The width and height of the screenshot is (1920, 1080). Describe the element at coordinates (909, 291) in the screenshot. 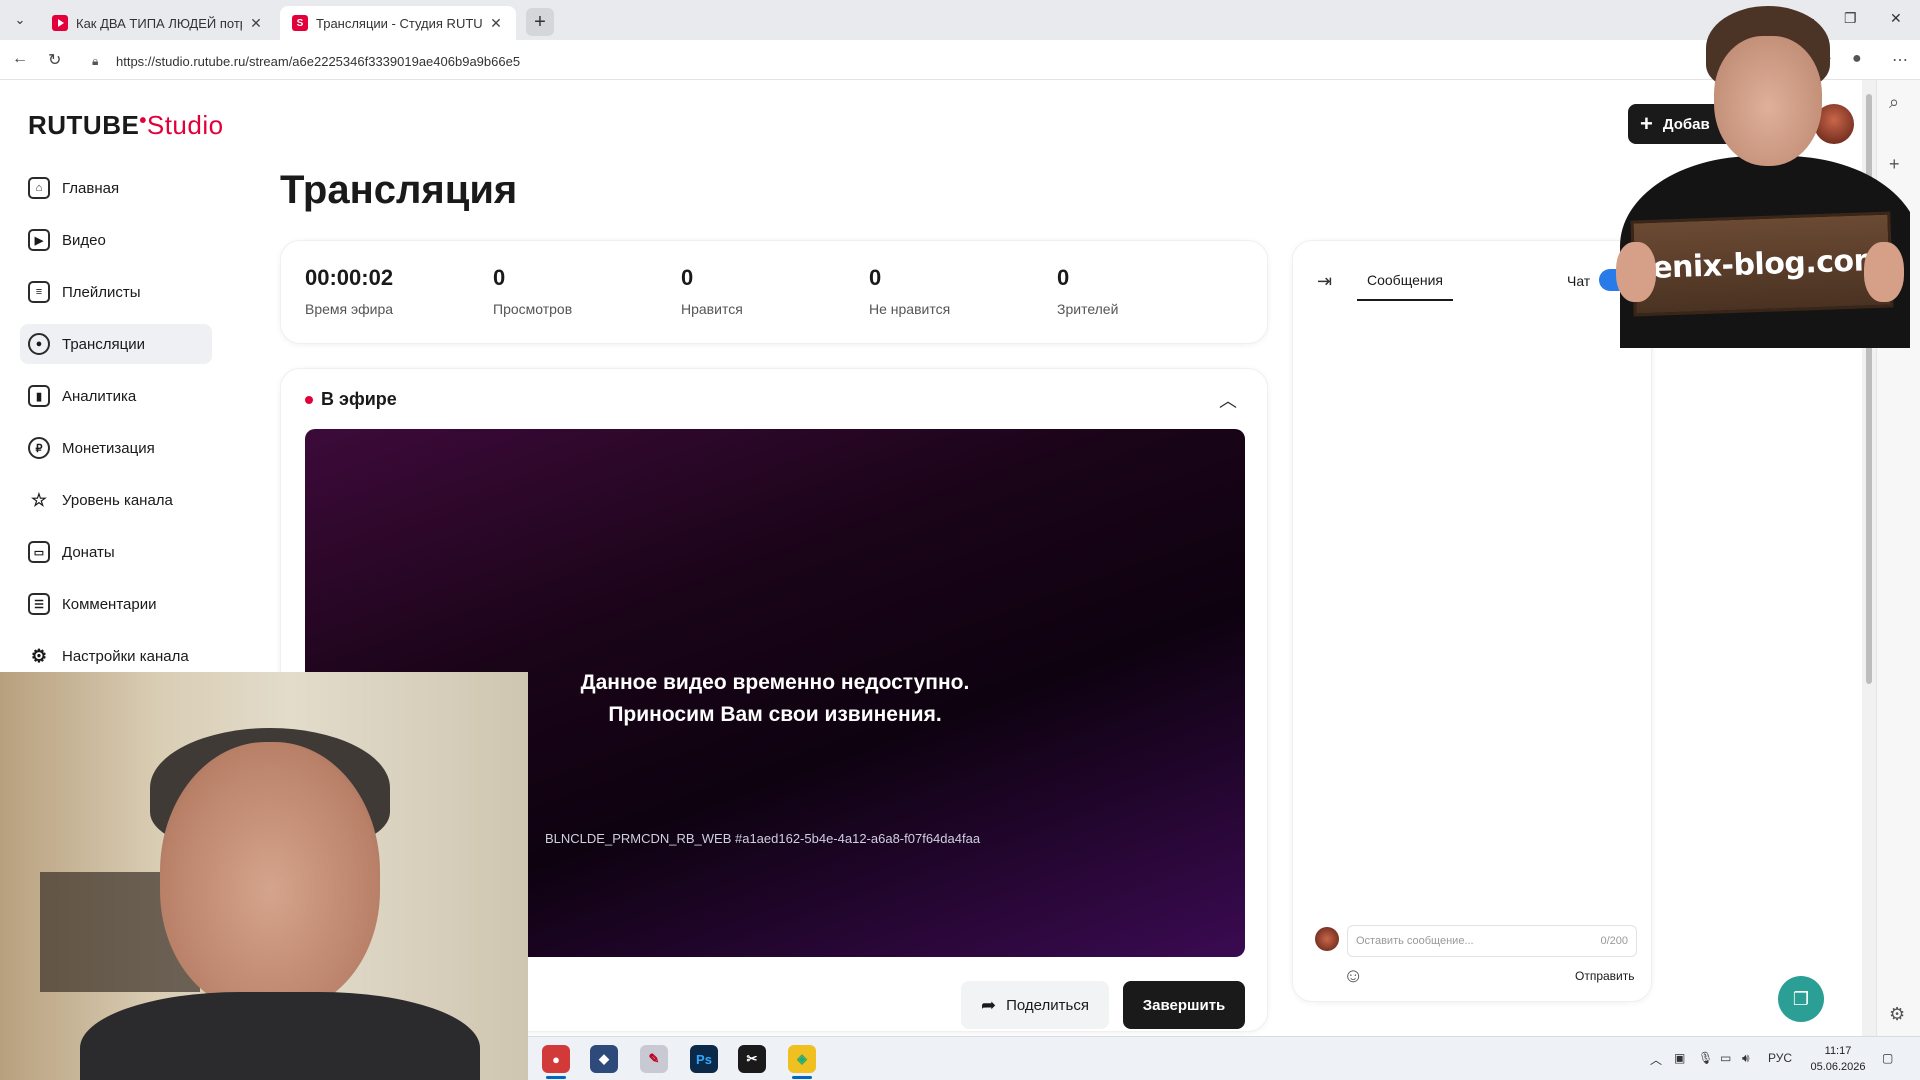

I see `stat-dislikes: 0 Не нравится` at that location.